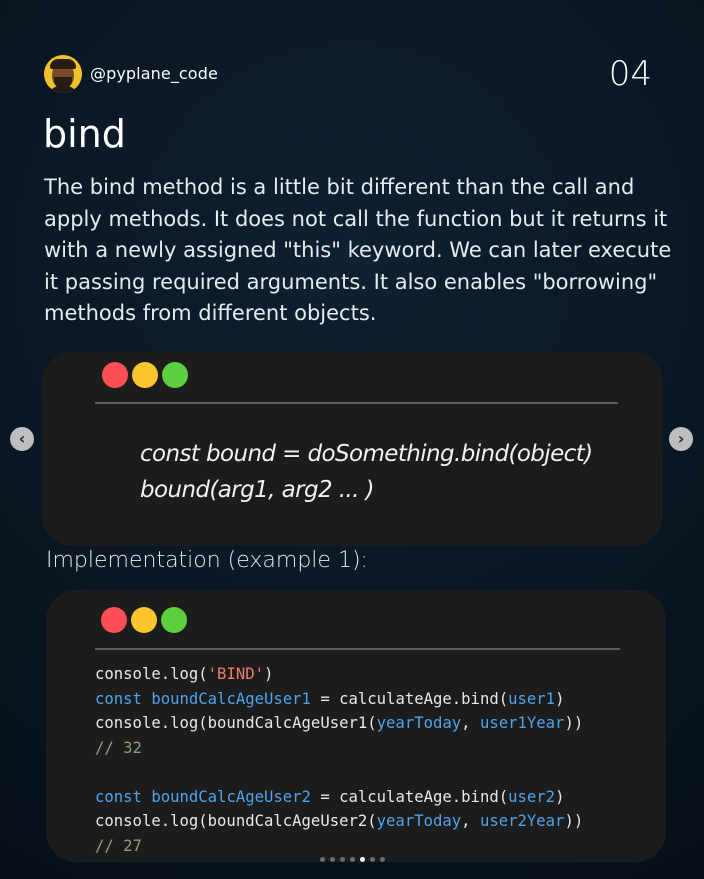 The height and width of the screenshot is (879, 704). Describe the element at coordinates (118, 747) in the screenshot. I see `code-token: // 32` at that location.